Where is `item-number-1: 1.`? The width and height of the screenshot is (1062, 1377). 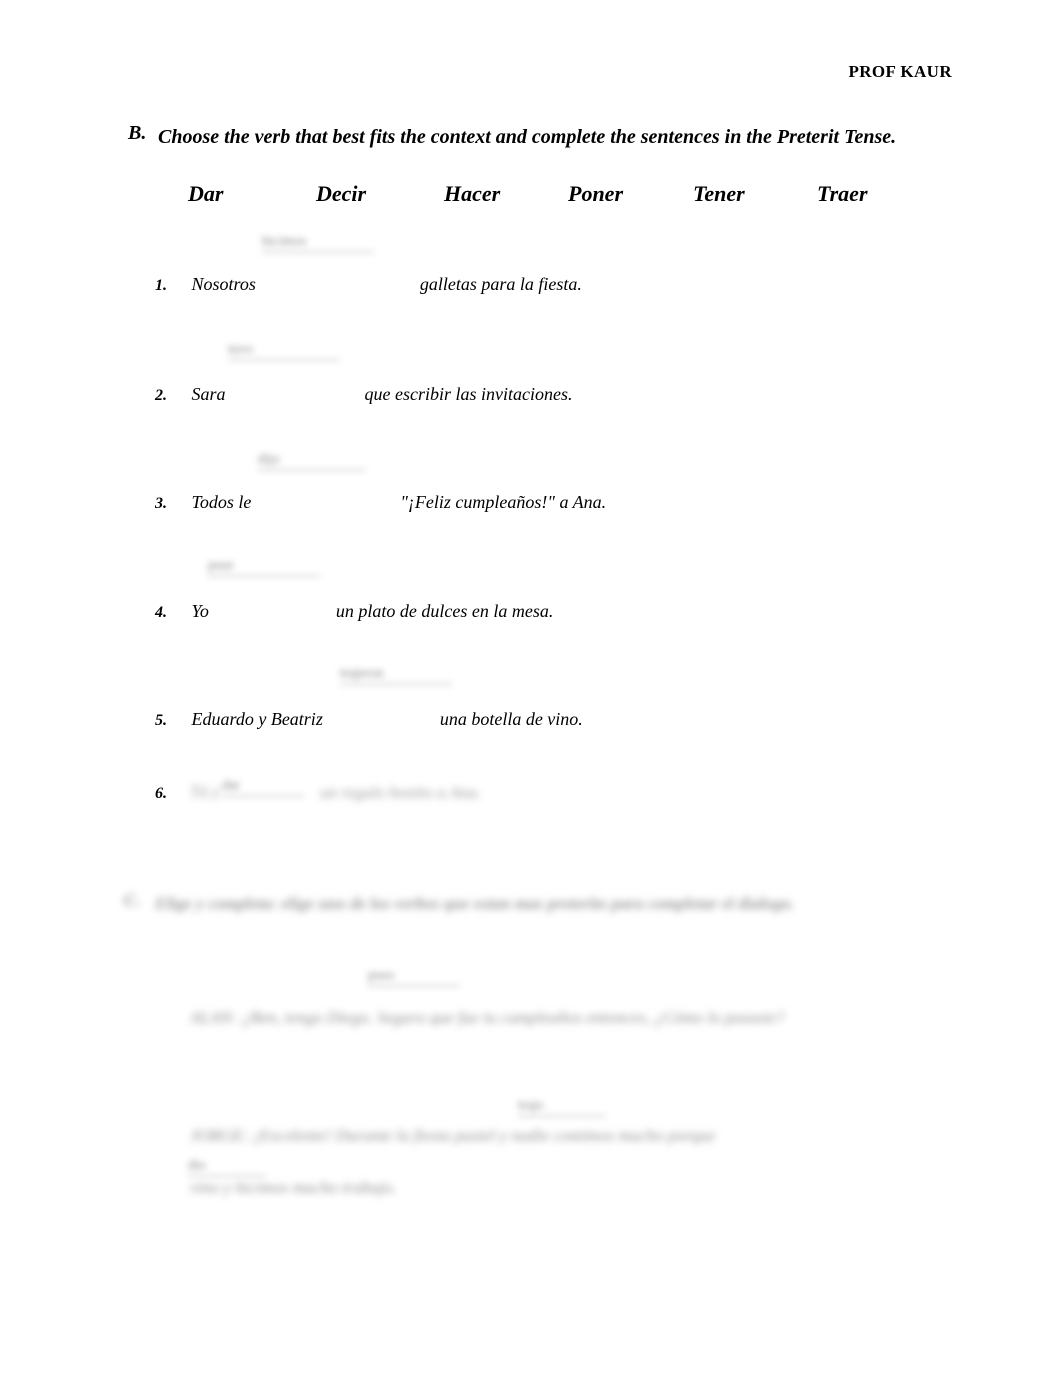 item-number-1: 1. is located at coordinates (161, 285).